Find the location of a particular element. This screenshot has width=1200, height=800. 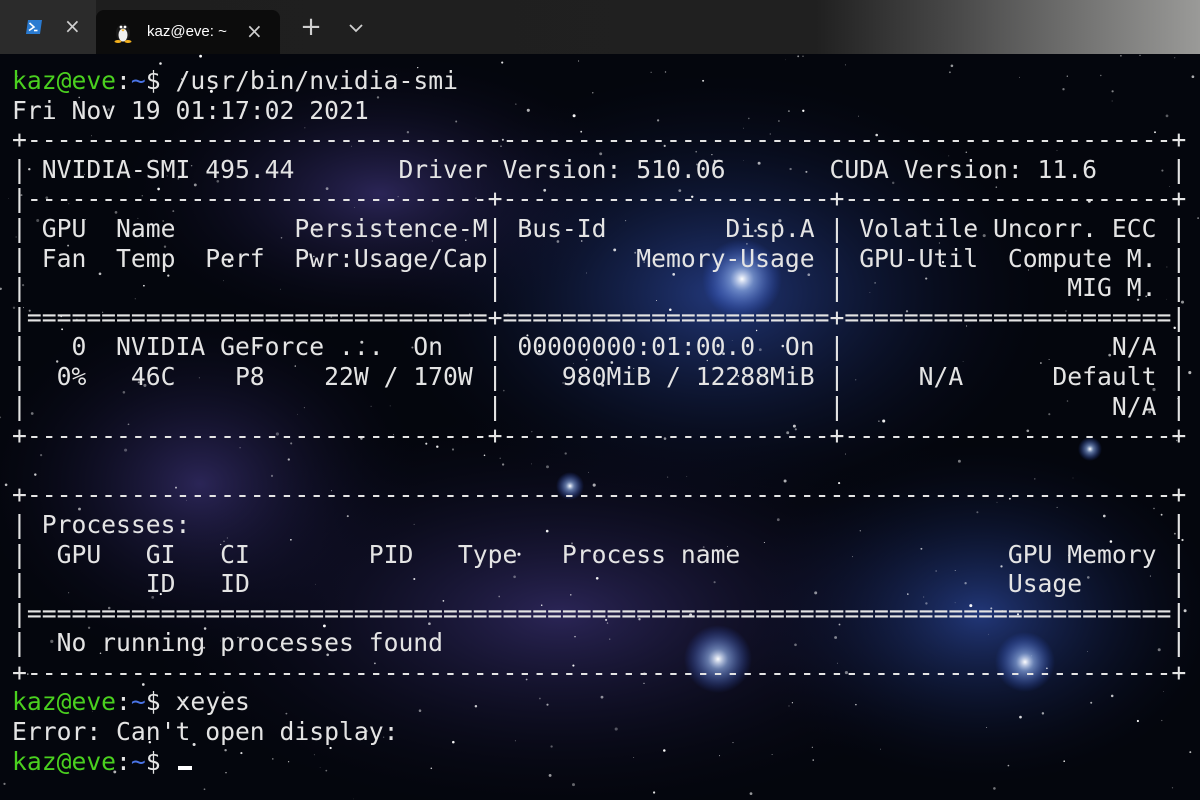

tab-powershell: × is located at coordinates (48, 27).